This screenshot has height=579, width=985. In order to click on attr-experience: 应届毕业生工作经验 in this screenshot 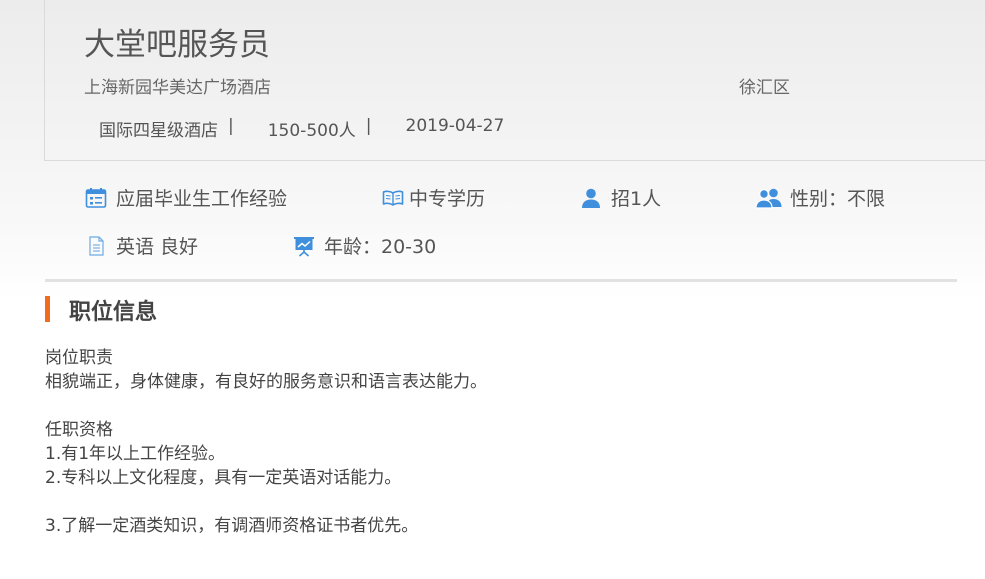, I will do `click(186, 197)`.